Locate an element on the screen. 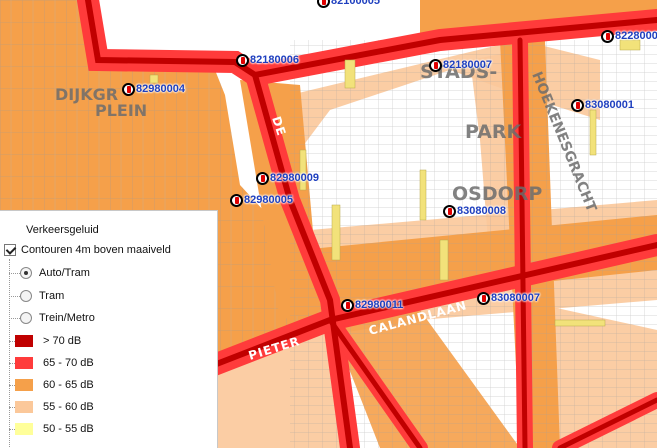  marker-82980009: 82980009 is located at coordinates (287, 178).